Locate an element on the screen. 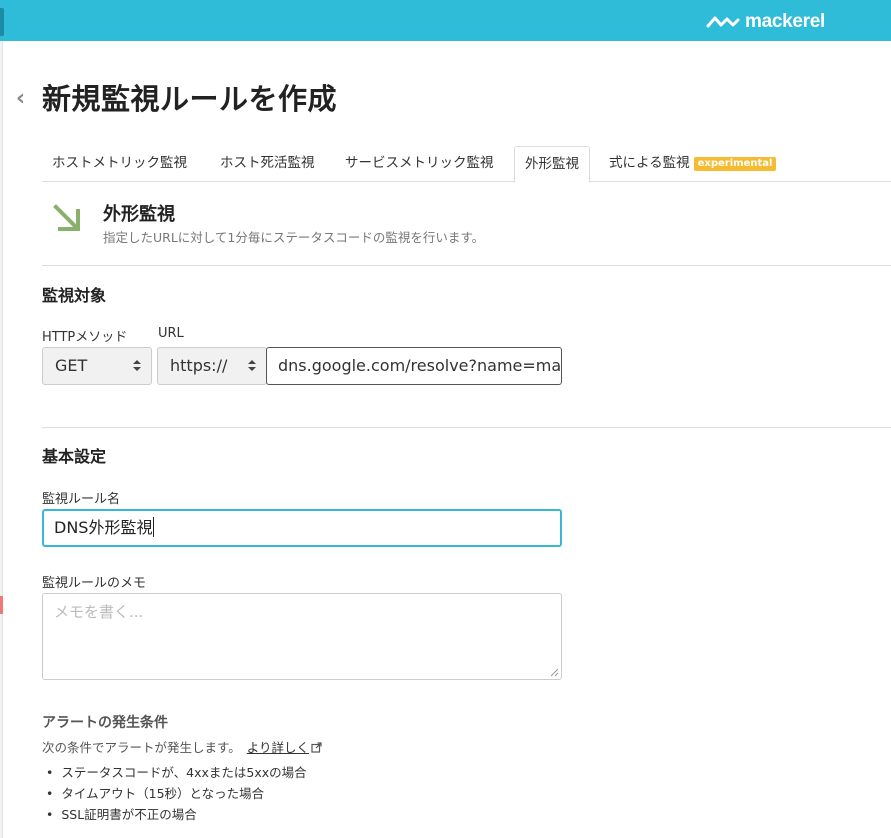 The width and height of the screenshot is (891, 838). rule-name-label: 監視ルール名 is located at coordinates (81, 499).